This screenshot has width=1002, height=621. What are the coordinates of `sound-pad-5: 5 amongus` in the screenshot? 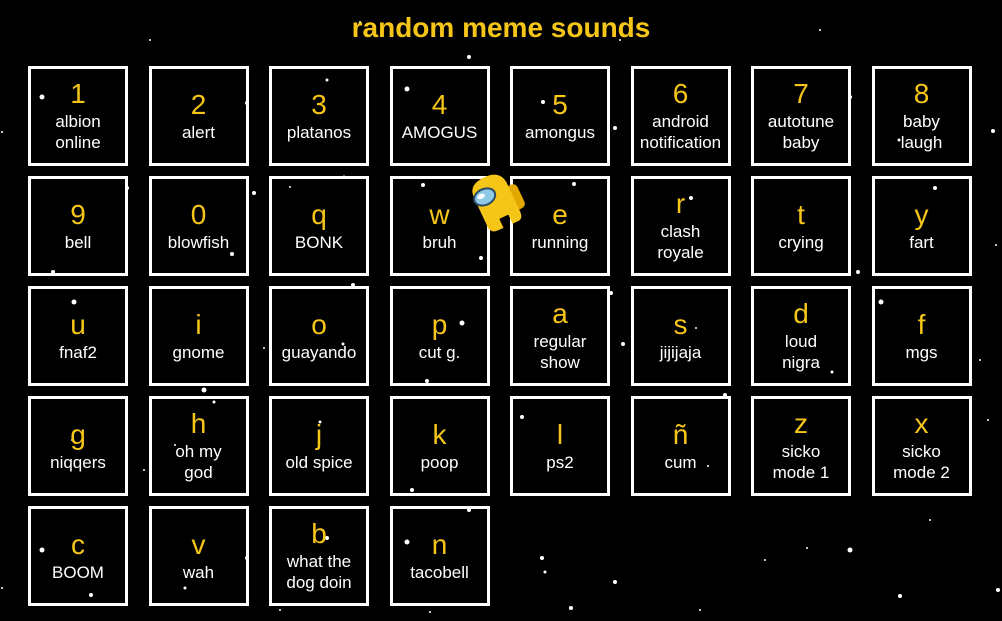 It's located at (560, 116).